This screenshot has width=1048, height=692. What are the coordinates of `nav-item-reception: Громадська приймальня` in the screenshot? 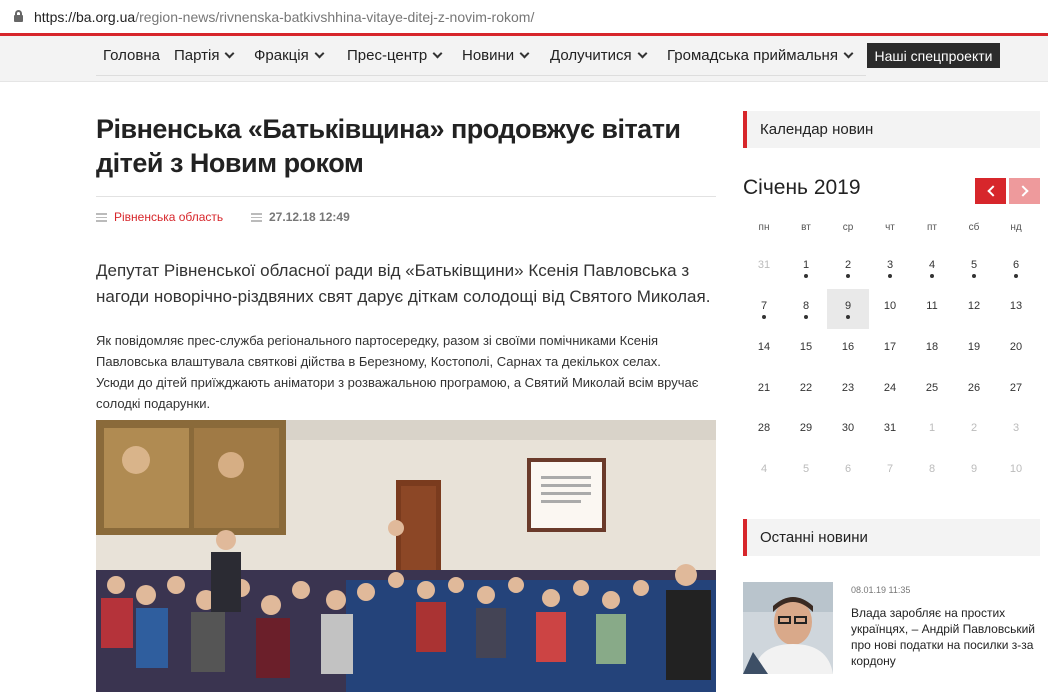 It's located at (760, 55).